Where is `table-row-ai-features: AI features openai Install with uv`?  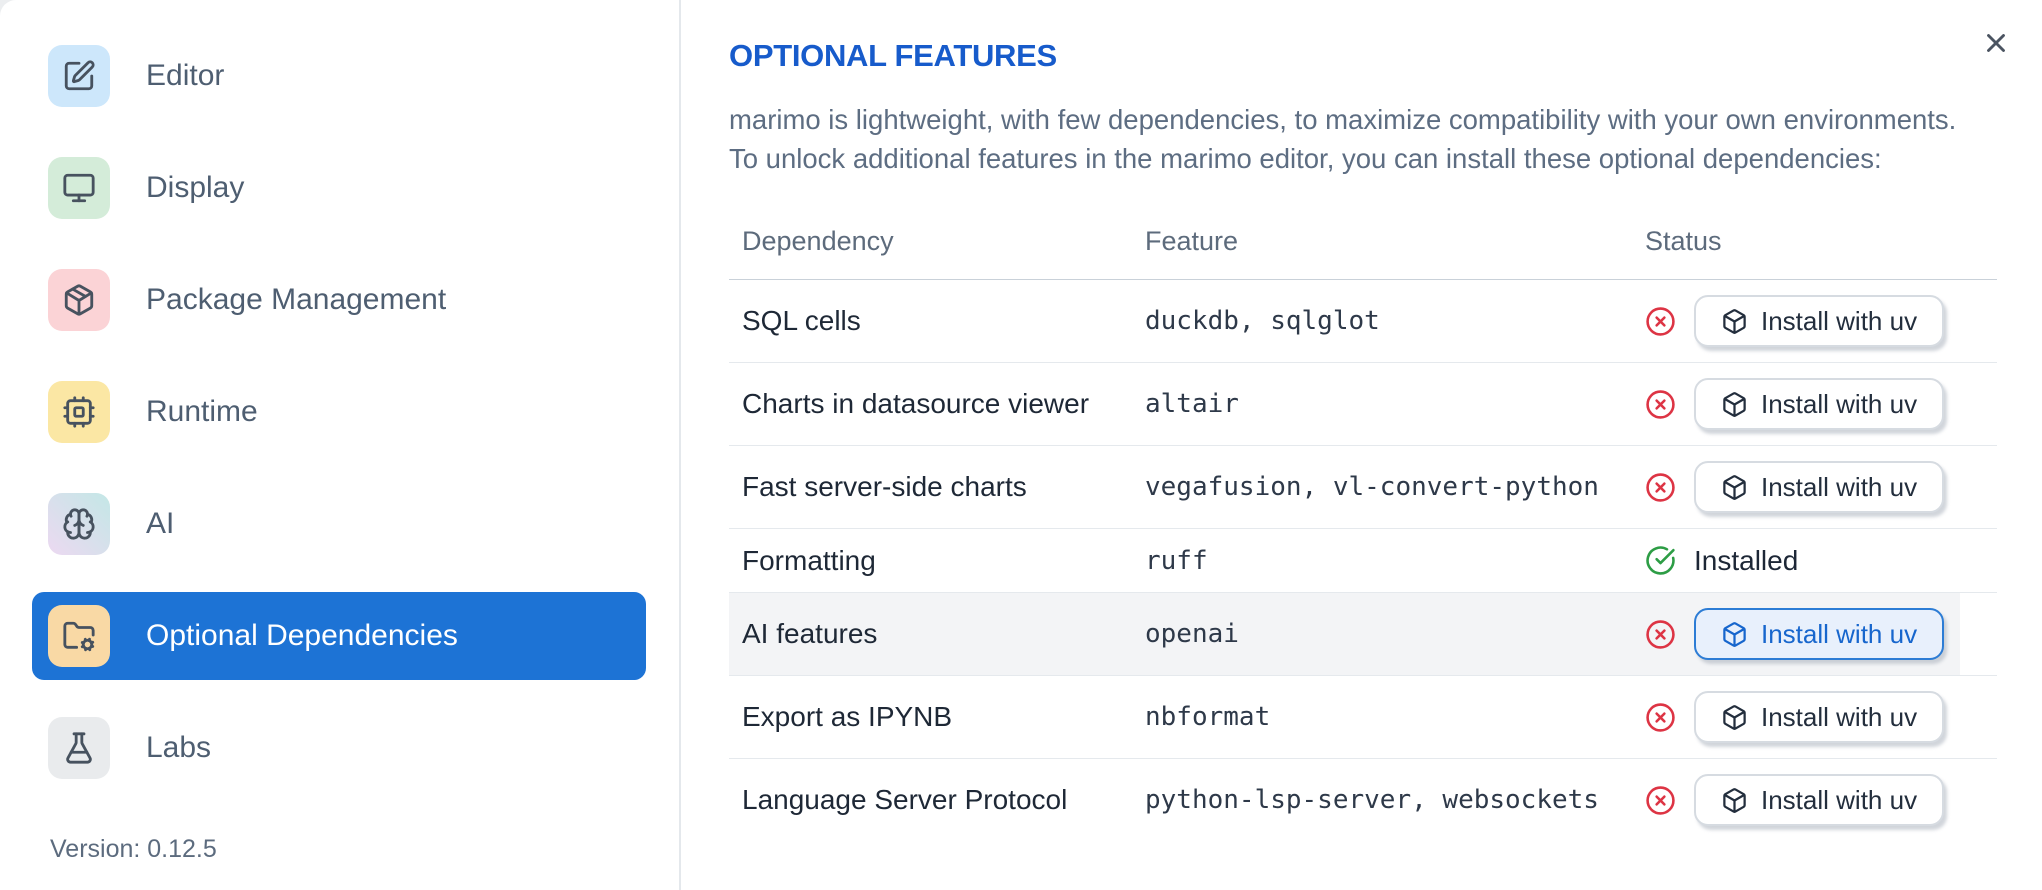
table-row-ai-features: AI features openai Install with uv is located at coordinates (1363, 634).